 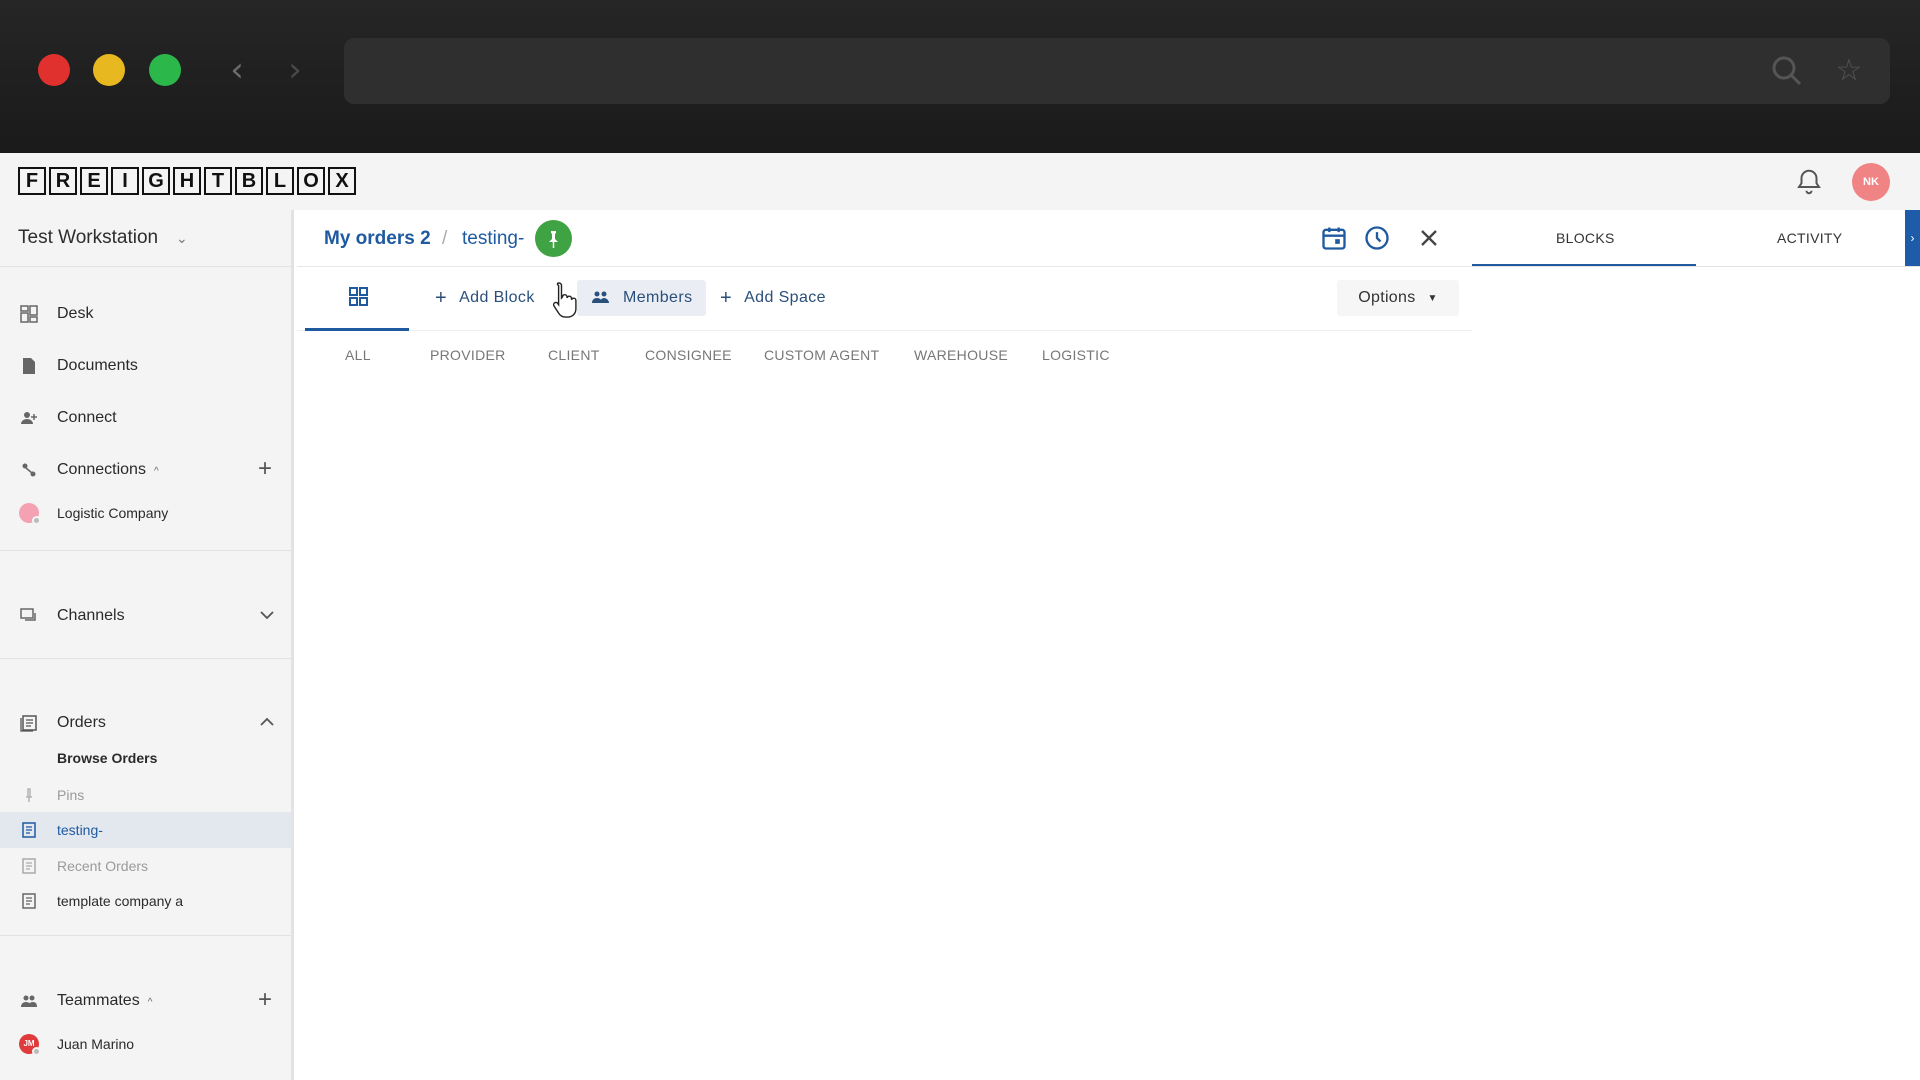 I want to click on logo-letter: L, so click(x=280, y=181).